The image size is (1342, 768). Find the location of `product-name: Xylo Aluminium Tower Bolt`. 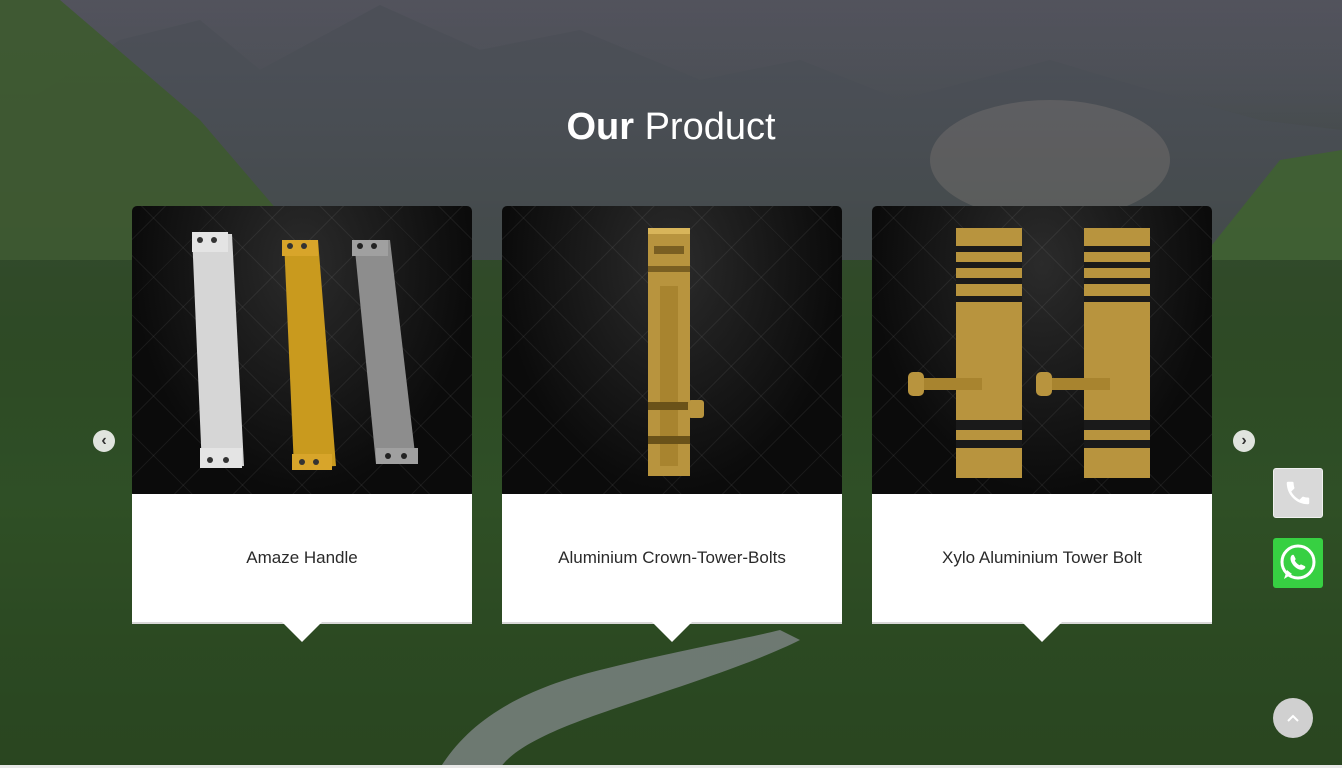

product-name: Xylo Aluminium Tower Bolt is located at coordinates (1042, 559).